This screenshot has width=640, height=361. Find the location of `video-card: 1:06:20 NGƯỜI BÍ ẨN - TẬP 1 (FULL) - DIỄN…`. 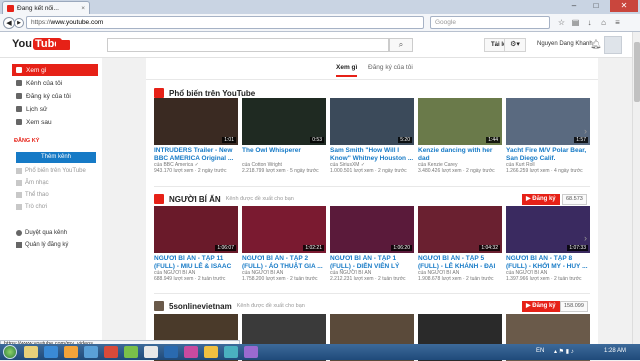

video-card: 1:06:20 NGƯỜI BÍ ẨN - TẬP 1 (FULL) - DIỄN… is located at coordinates (372, 244).